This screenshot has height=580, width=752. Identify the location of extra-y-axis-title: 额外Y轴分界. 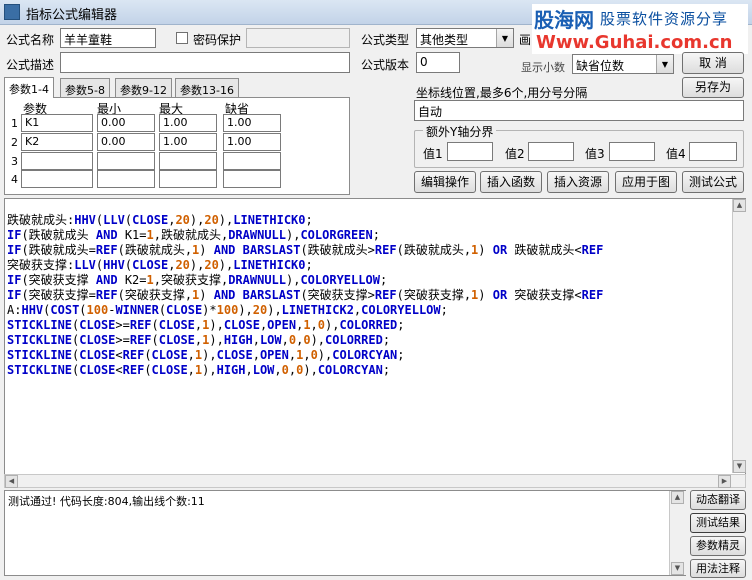
(460, 131).